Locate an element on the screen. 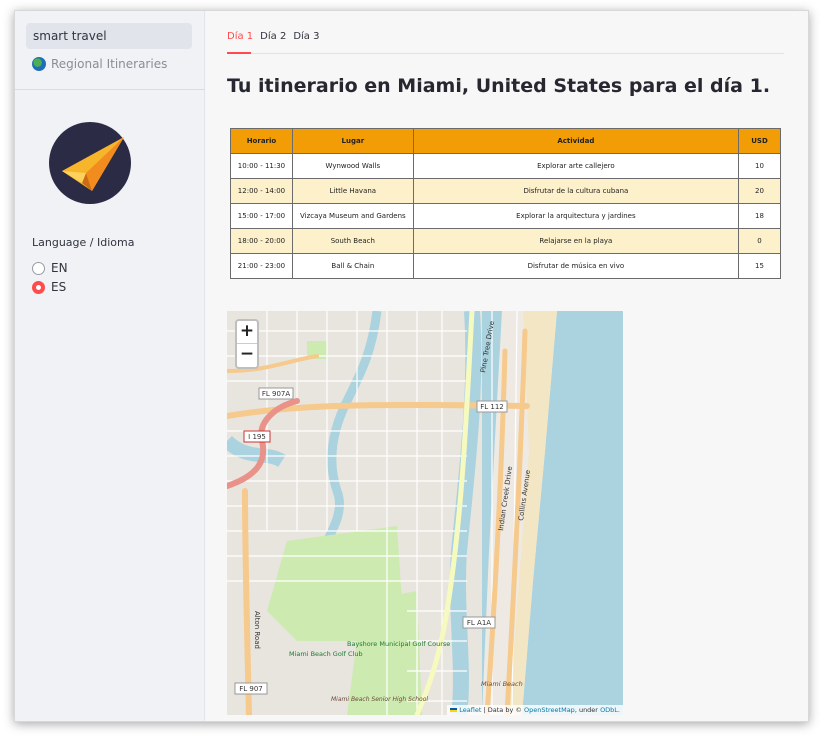 Image resolution: width=823 pixels, height=739 pixels. table-cell: 18:00 - 20:00 is located at coordinates (261, 241).